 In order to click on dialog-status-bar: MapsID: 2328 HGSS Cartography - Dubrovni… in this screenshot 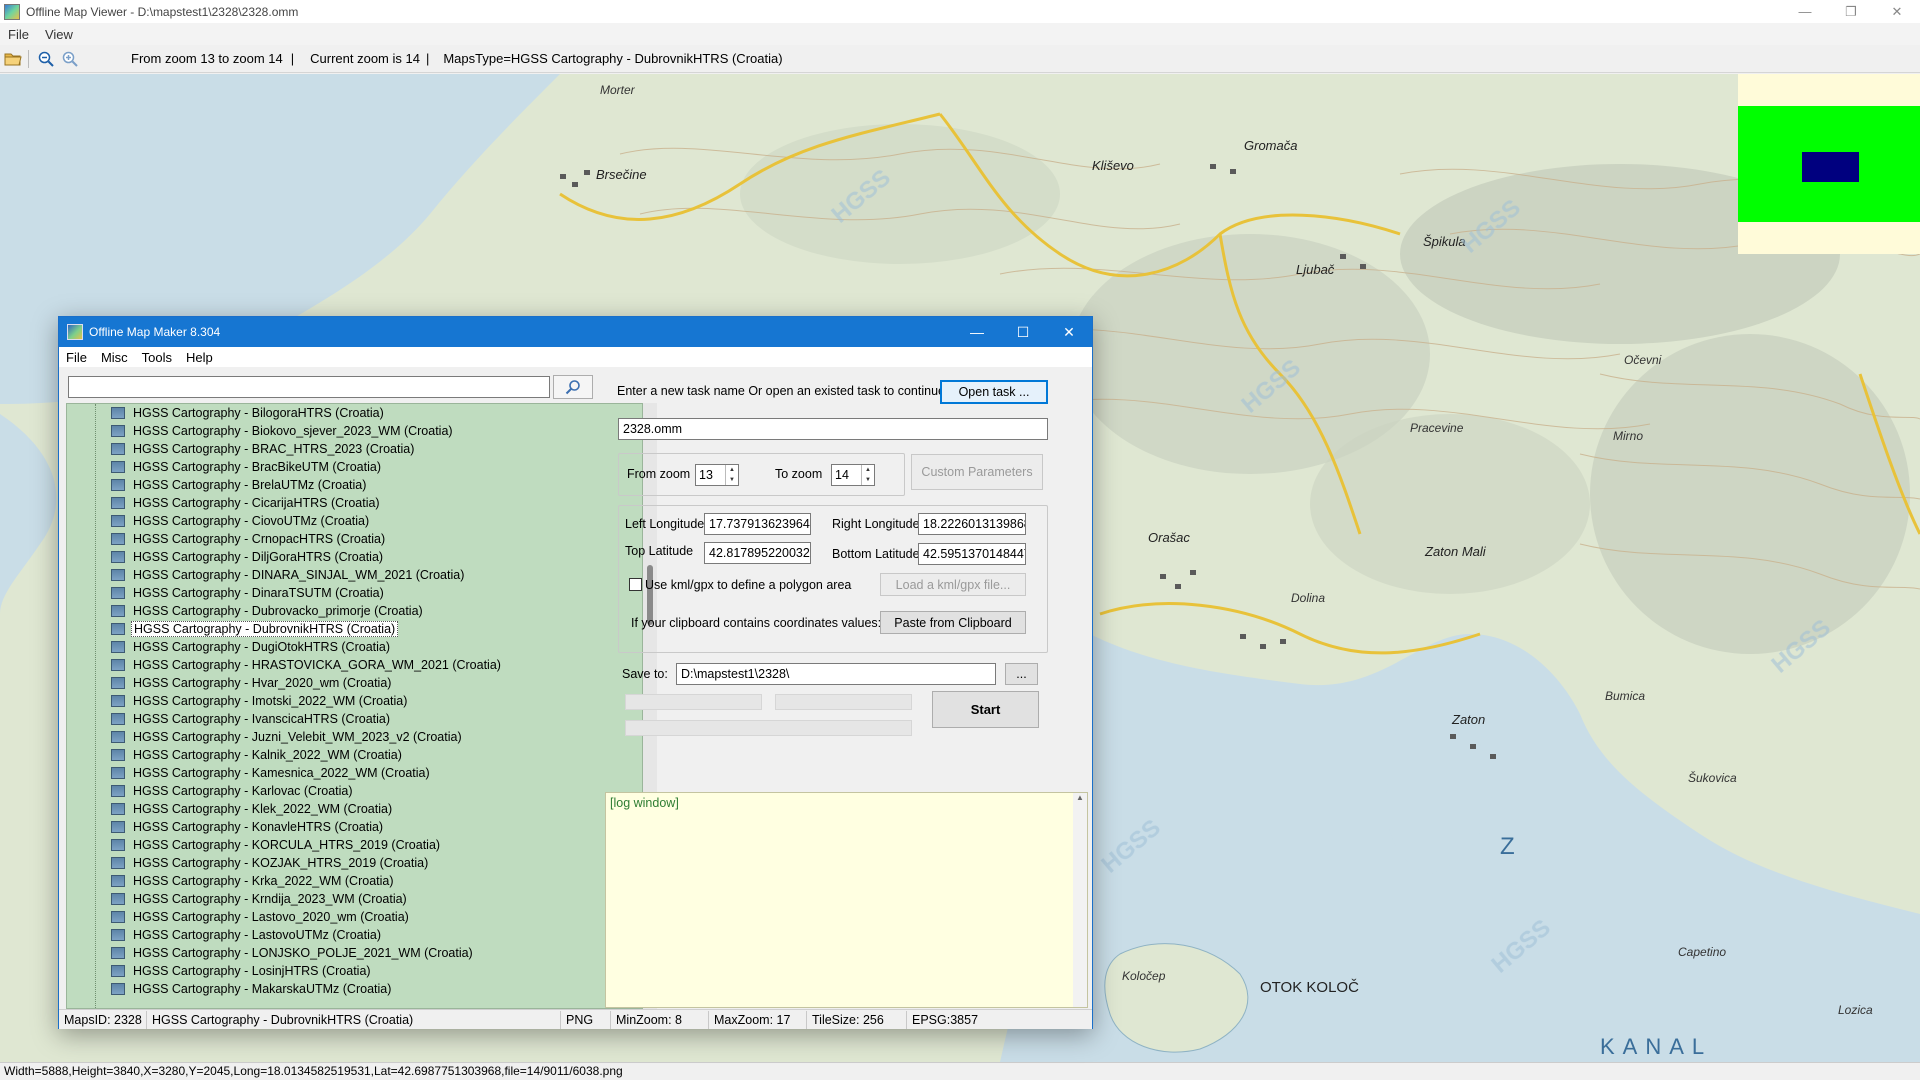, I will do `click(575, 1019)`.